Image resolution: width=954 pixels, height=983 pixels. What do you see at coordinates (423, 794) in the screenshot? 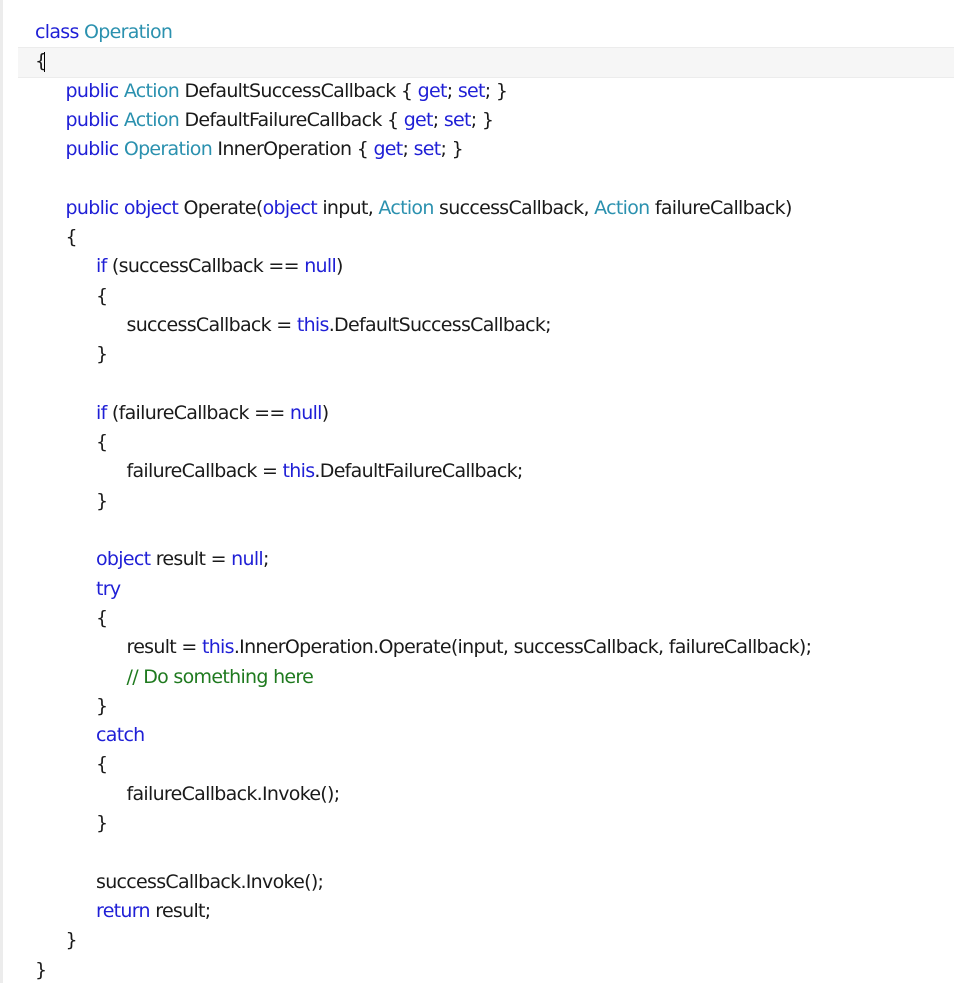
I see `code-line: failureCallback.Invoke();` at bounding box center [423, 794].